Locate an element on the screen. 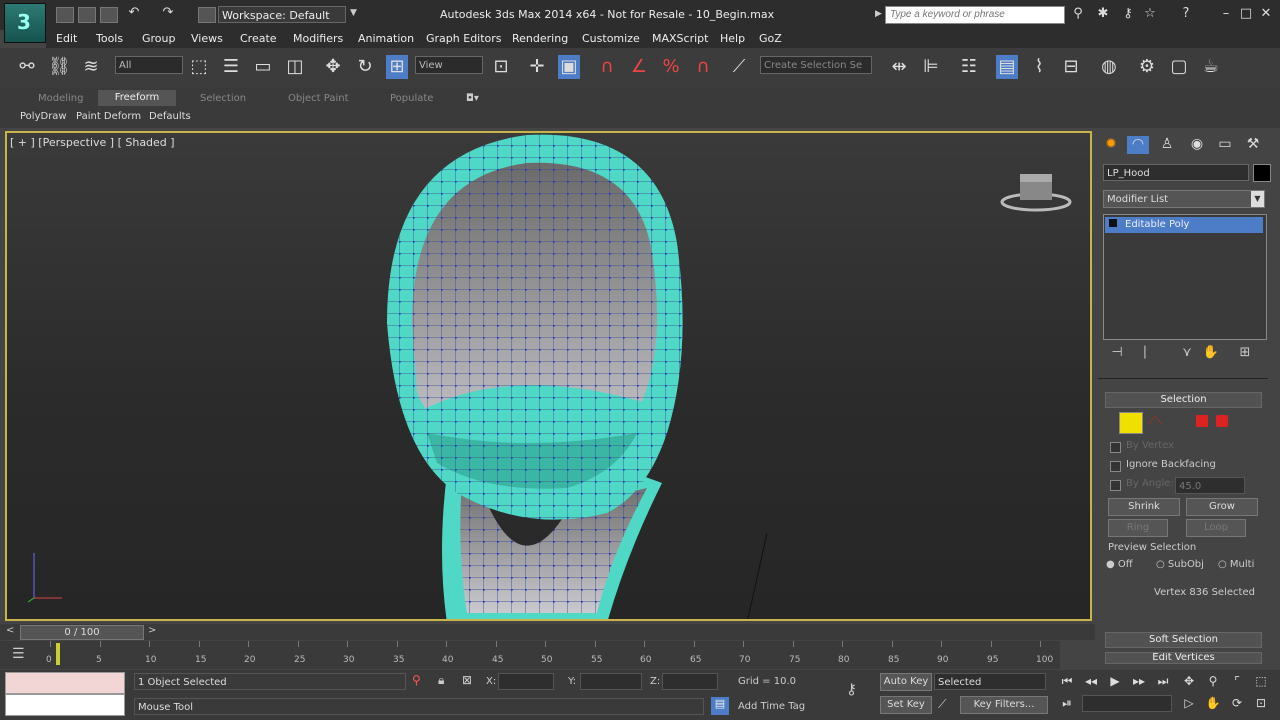 The image size is (1280, 720). select-and-link-icon: ⚯ is located at coordinates (27, 67).